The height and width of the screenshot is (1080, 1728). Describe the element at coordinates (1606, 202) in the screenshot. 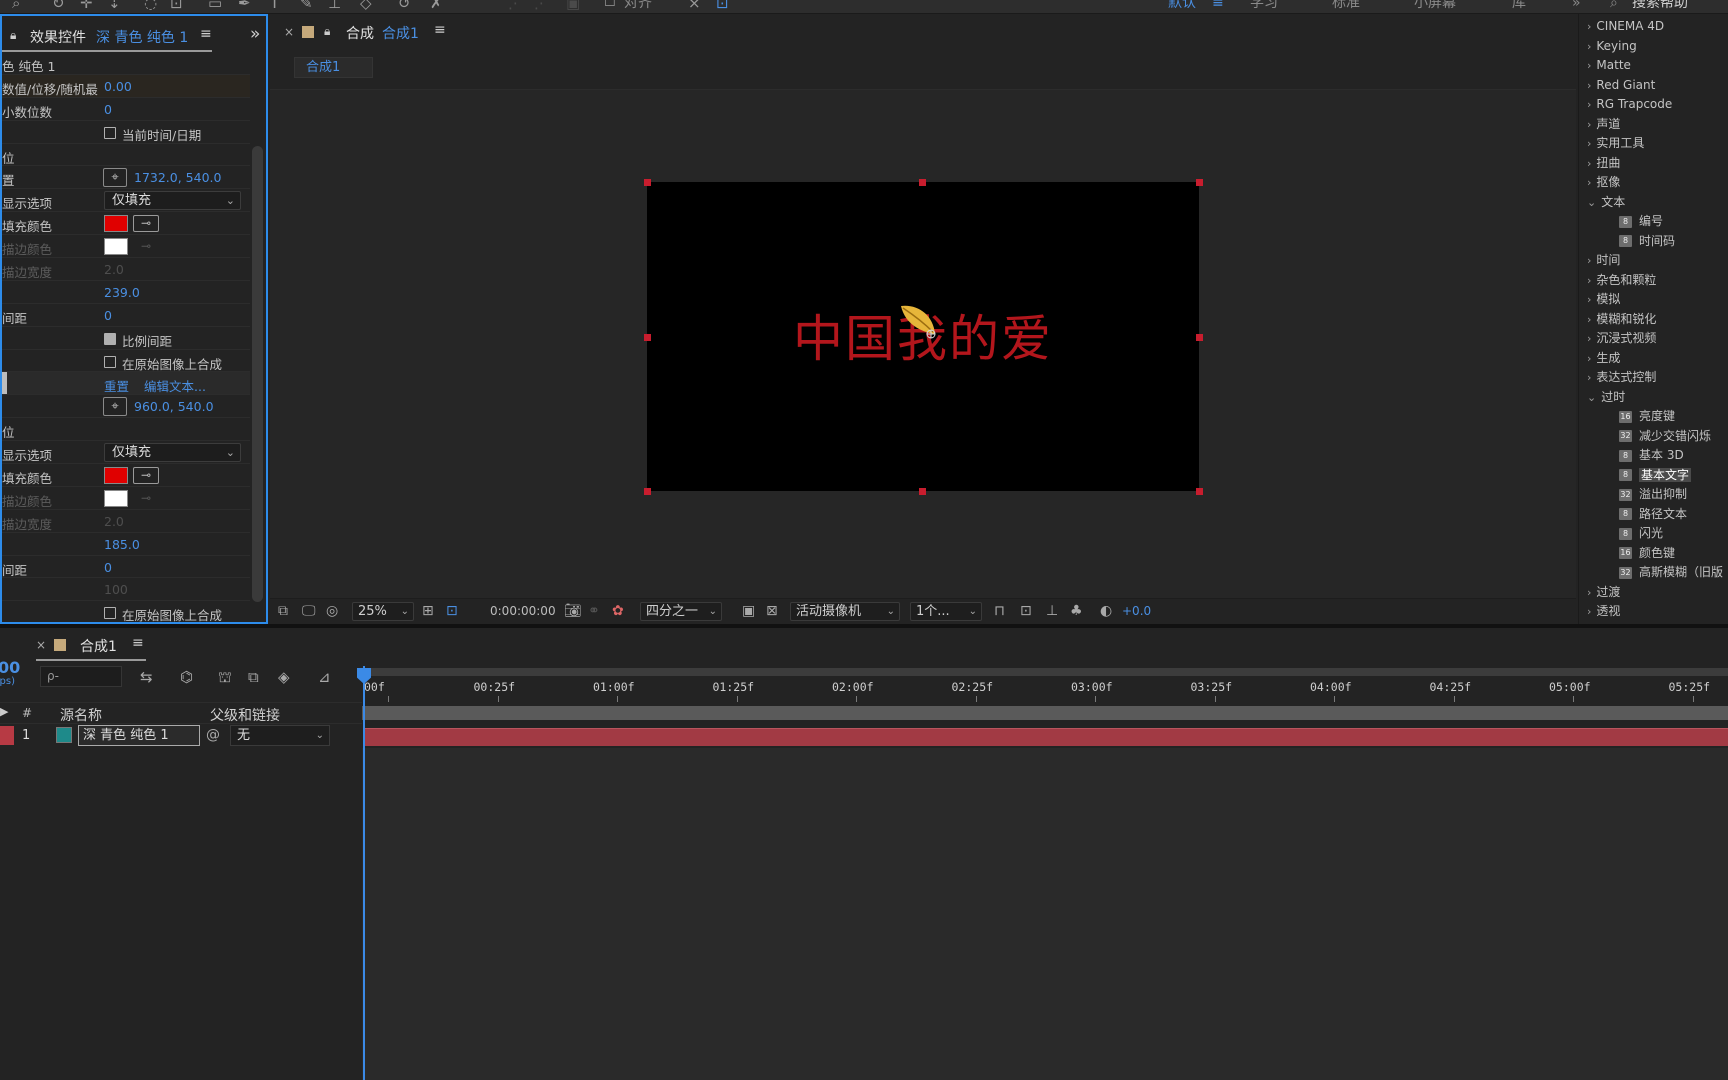

I see `effect-category: ⌄ 文本` at that location.